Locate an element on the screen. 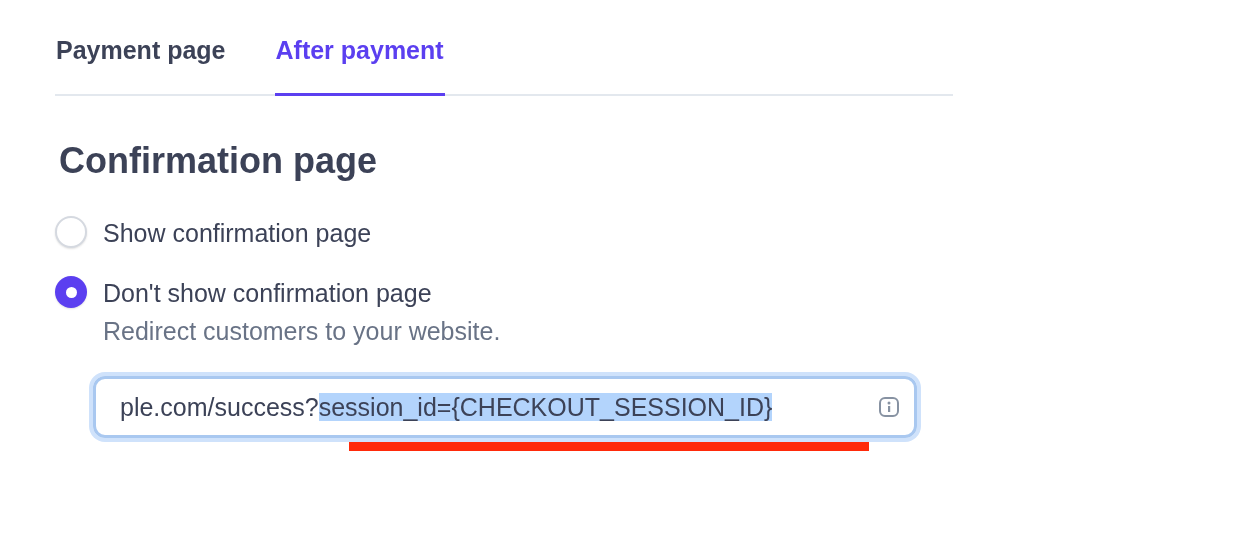  option-label: Show confirmation page is located at coordinates (237, 233).